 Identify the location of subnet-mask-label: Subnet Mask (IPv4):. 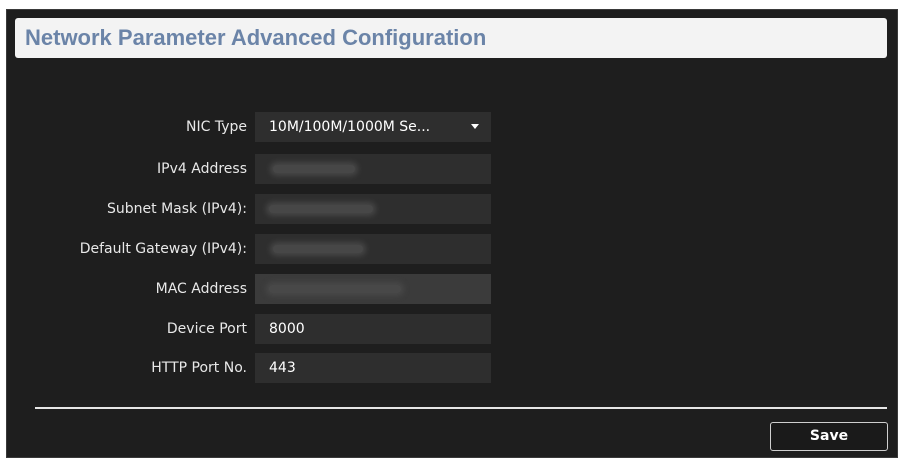
(177, 209).